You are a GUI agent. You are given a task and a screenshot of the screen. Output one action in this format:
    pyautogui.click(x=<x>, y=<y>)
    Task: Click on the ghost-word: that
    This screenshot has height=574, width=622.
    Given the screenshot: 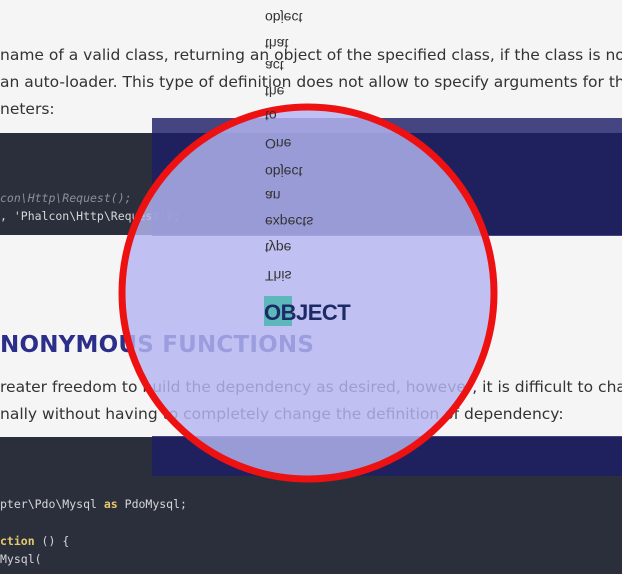 What is the action you would take?
    pyautogui.click(x=277, y=44)
    